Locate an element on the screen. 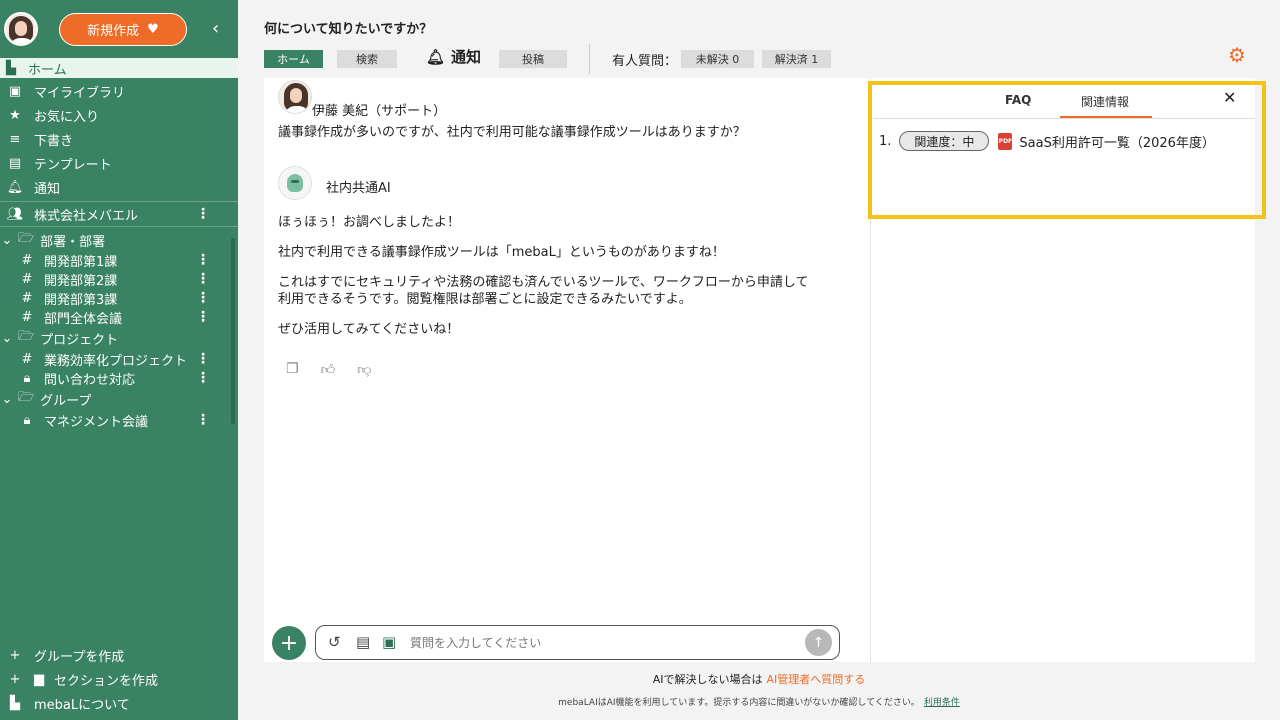 The height and width of the screenshot is (720, 1280). message-actions: ❐ 👍︎ 👎︎ is located at coordinates (328, 369).